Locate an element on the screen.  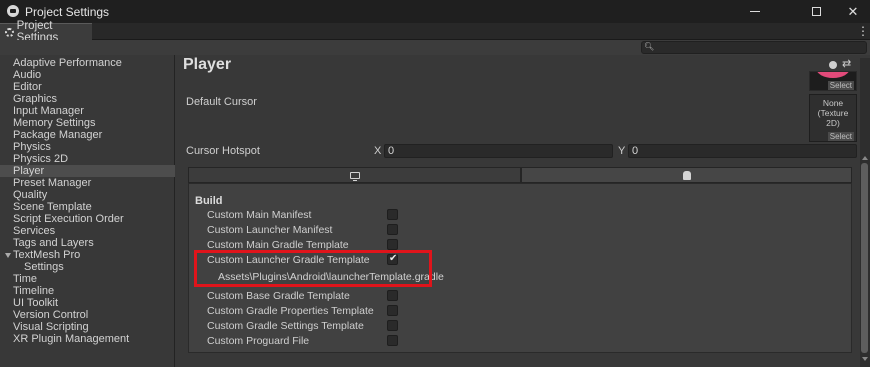
sidebar-item-player: Player is located at coordinates (28, 171).